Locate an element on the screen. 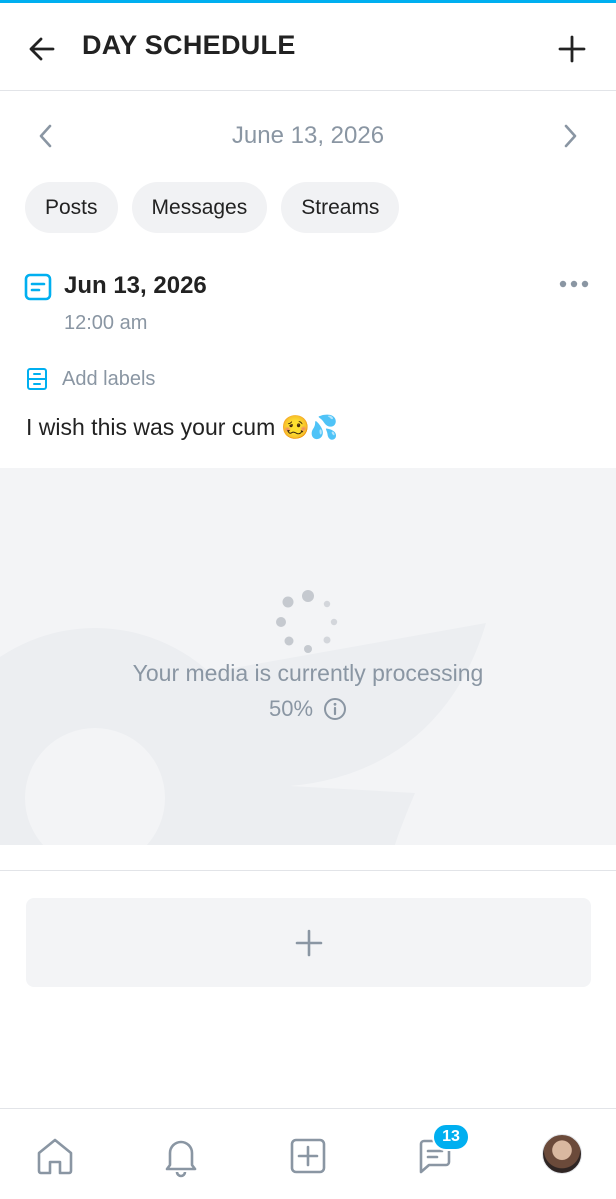  date-navigator: June 13, 2026 is located at coordinates (308, 137).